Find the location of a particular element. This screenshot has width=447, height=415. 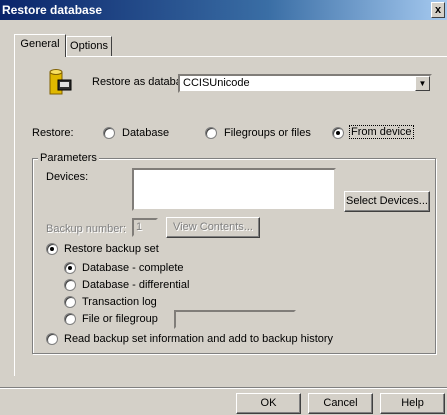

file-or-filegroup-field is located at coordinates (235, 319).